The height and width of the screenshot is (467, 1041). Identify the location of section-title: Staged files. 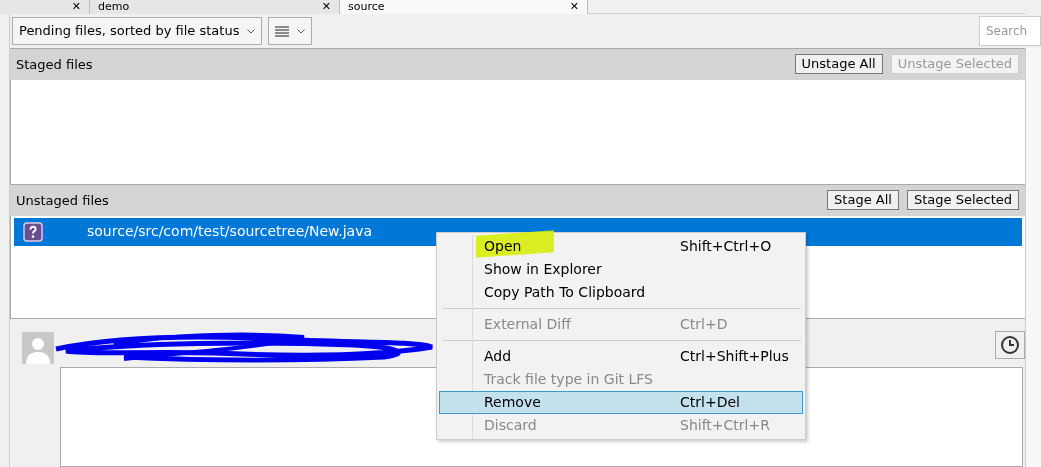
(54, 64).